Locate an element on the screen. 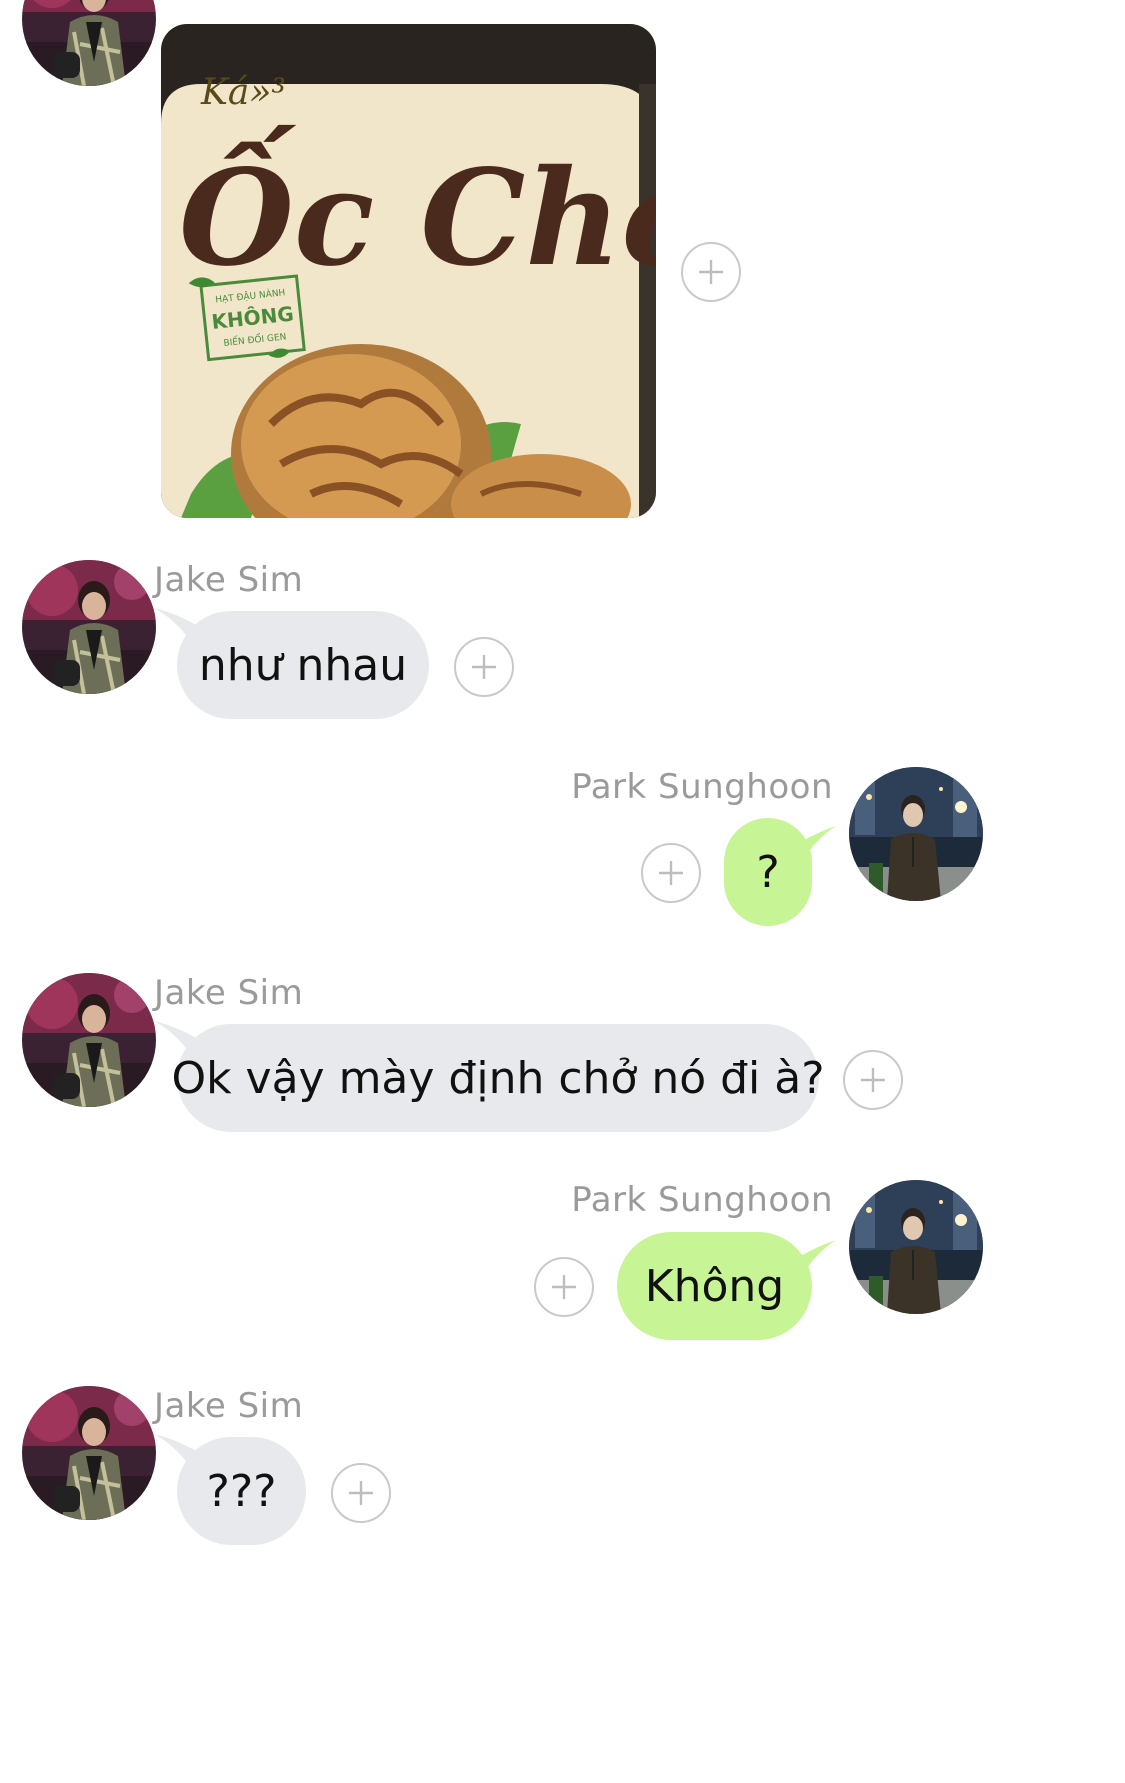 This screenshot has height=1783, width=1125. message-bubble: Ok vậy mày định chở nó đi à? is located at coordinates (498, 1078).